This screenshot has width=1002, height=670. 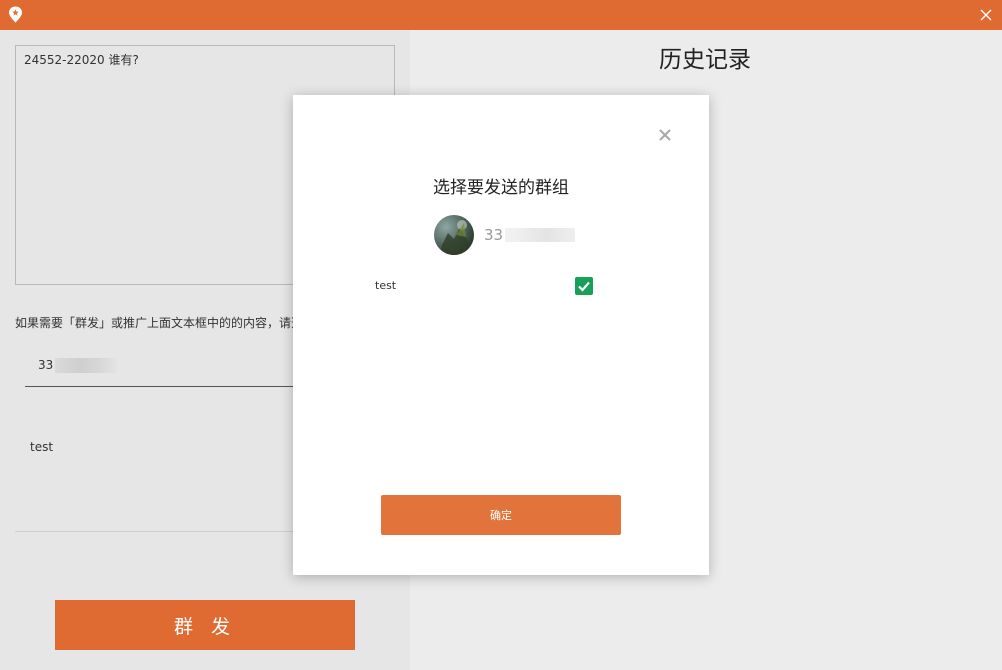 I want to click on account-row: 33, so click(x=505, y=235).